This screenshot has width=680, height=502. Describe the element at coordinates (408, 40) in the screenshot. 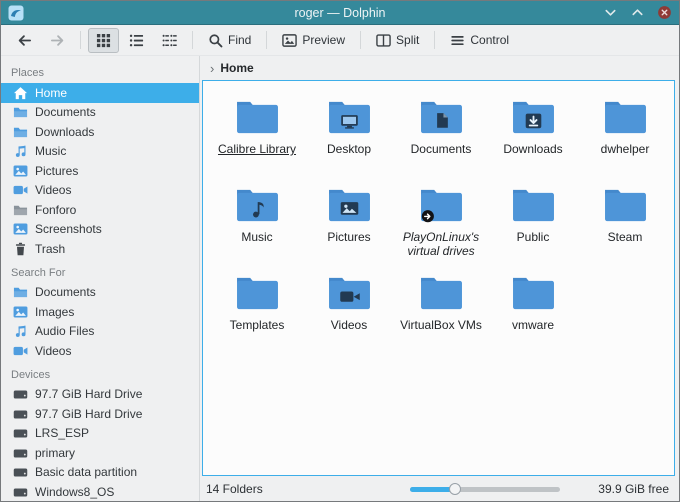

I see `split-label: Split` at that location.